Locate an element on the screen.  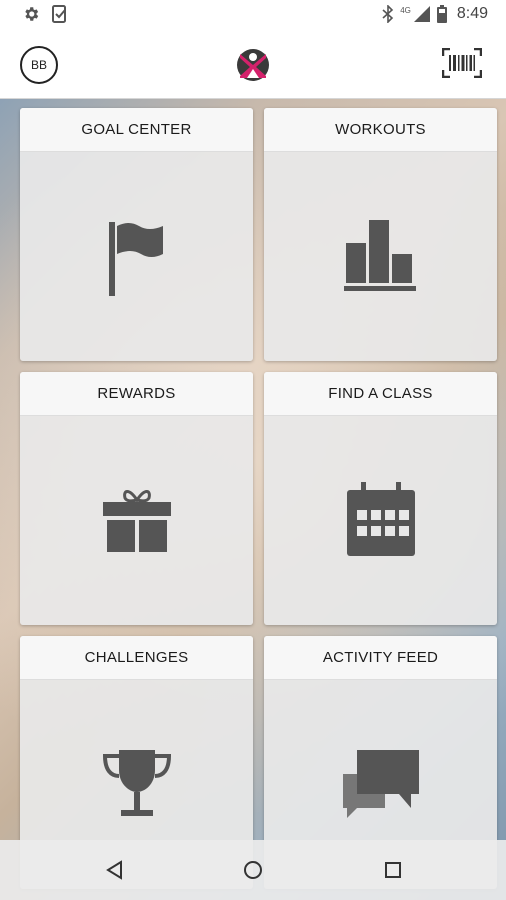
task-clipboard-icon is located at coordinates (59, 14).